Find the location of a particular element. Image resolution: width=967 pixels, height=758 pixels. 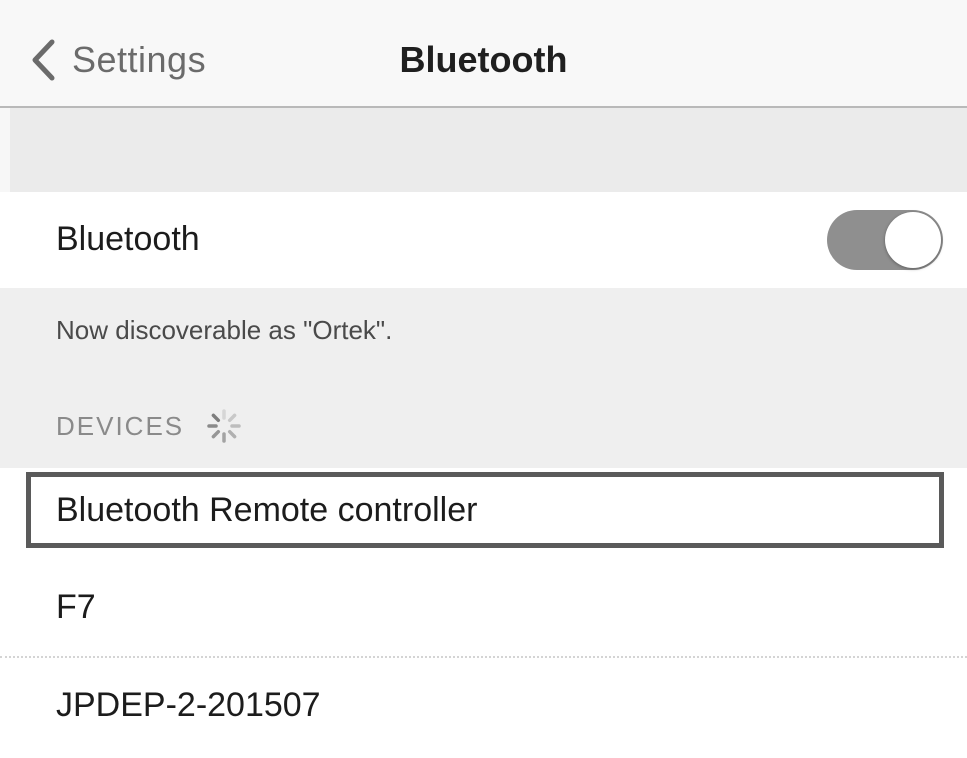

device-name: F7 is located at coordinates (76, 607).